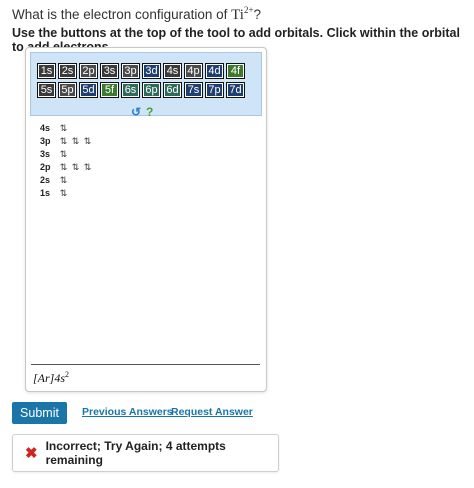 This screenshot has width=474, height=488. Describe the element at coordinates (60, 378) in the screenshot. I see `answer-orbital: 4s` at that location.